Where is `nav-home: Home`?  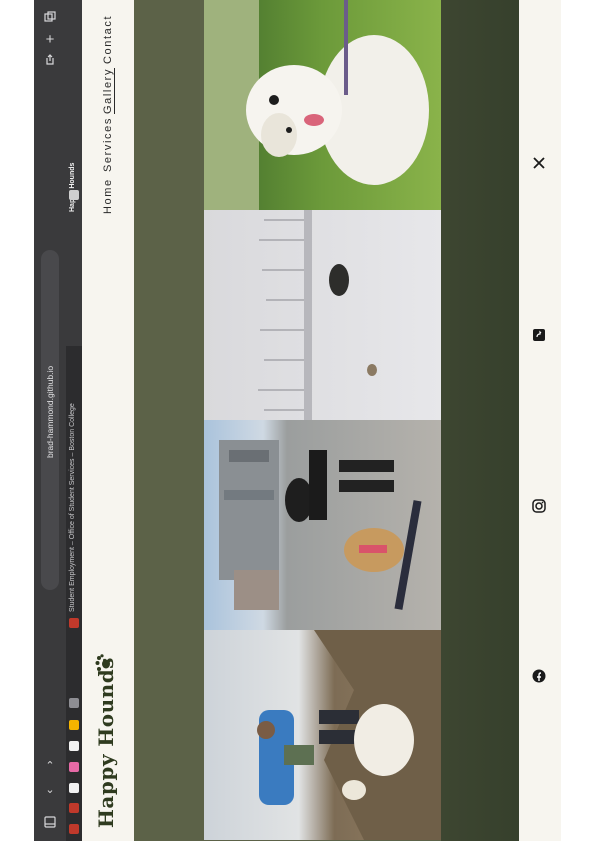 nav-home: Home is located at coordinates (108, 196).